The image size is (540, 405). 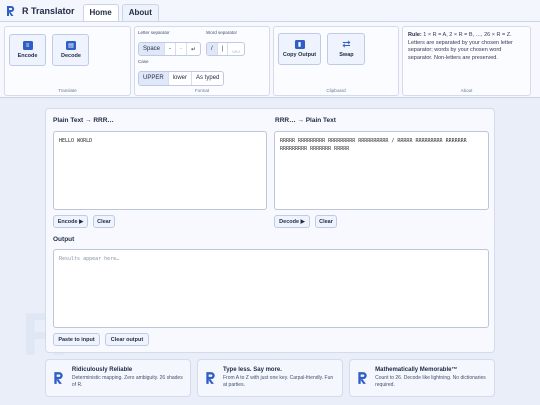 I want to click on tab-about: About, so click(x=140, y=12).